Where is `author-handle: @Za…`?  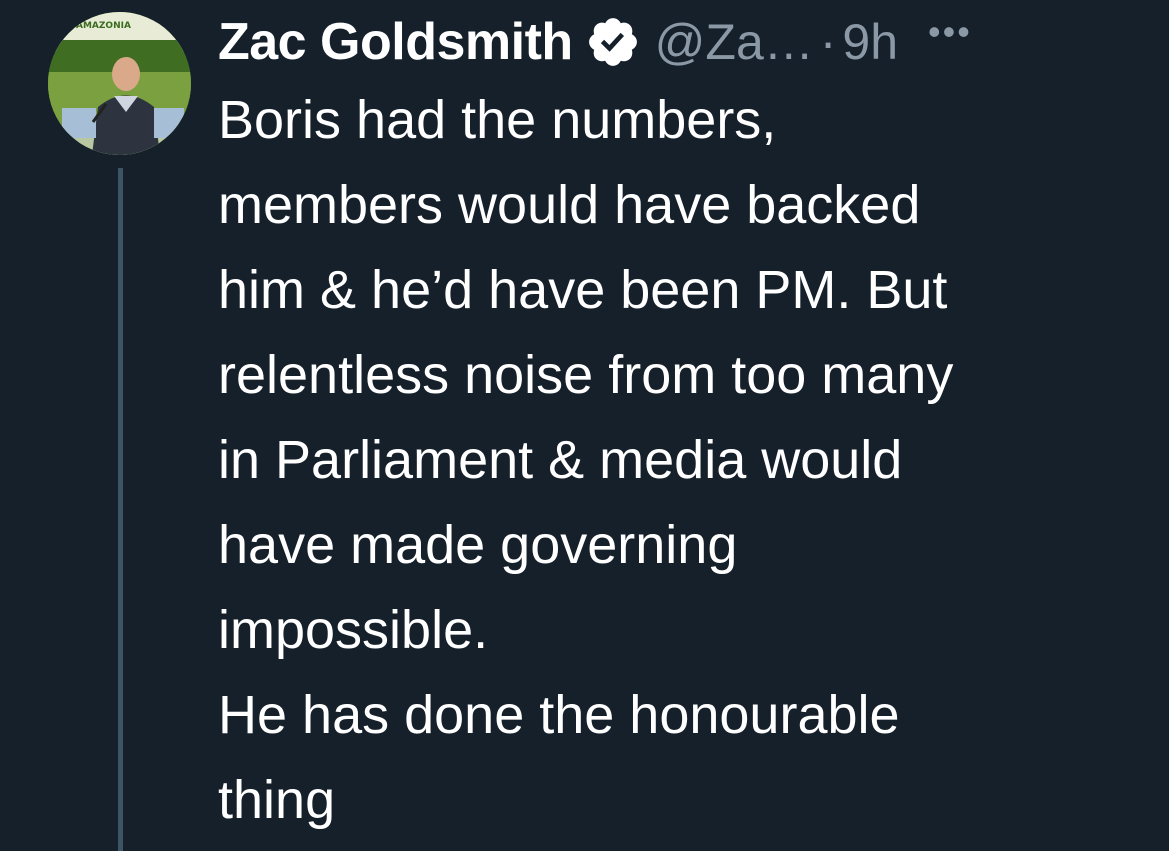 author-handle: @Za… is located at coordinates (734, 42).